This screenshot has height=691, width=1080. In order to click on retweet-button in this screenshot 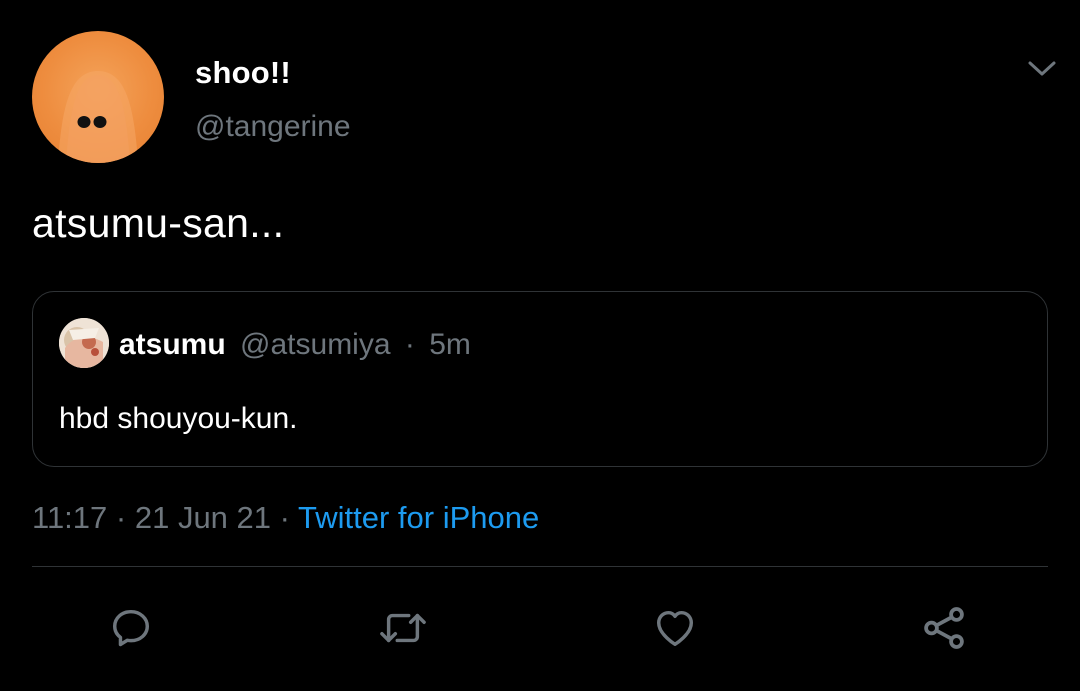, I will do `click(403, 628)`.